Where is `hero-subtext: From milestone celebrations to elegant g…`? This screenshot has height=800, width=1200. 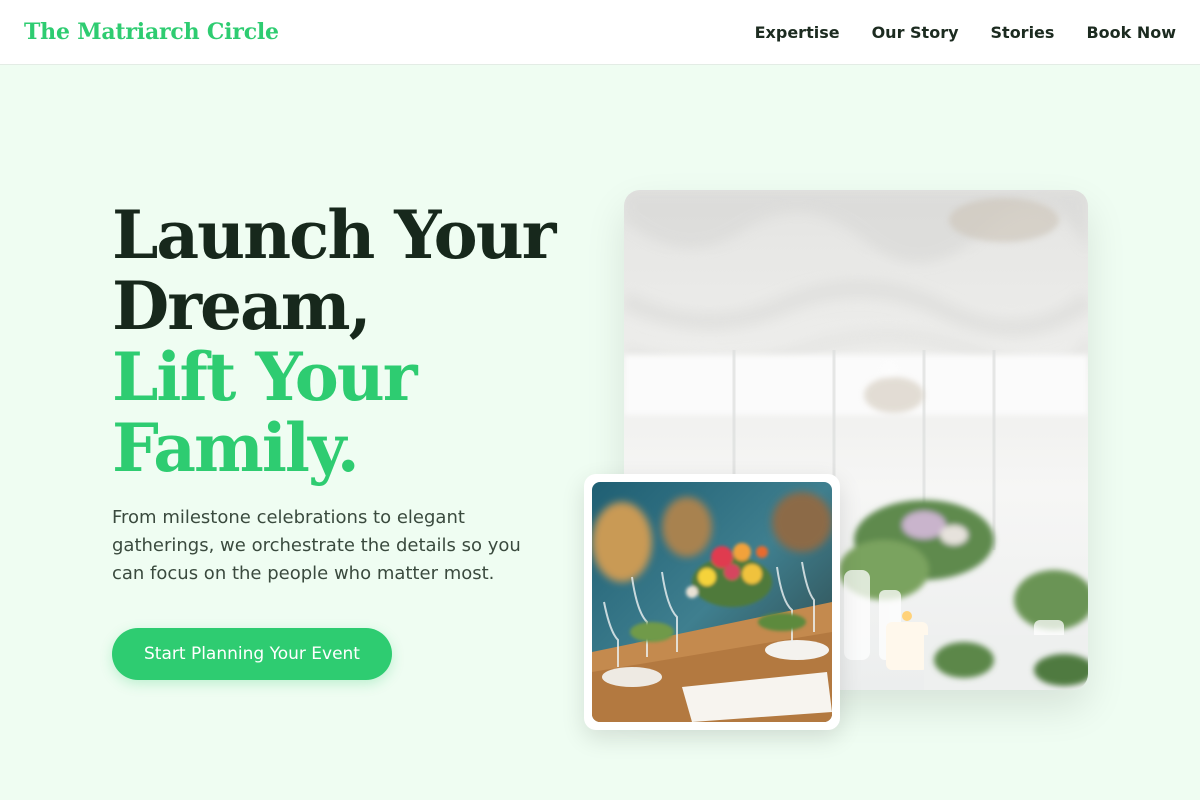 hero-subtext: From milestone celebrations to elegant g… is located at coordinates (316, 545).